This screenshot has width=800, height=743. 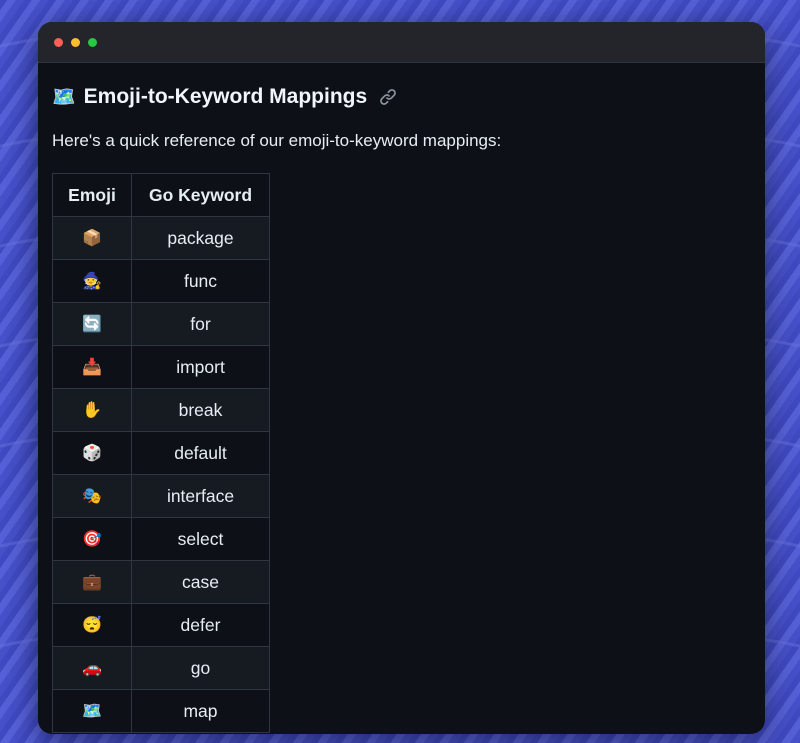 I want to click on keyword-cell: defer, so click(x=200, y=625).